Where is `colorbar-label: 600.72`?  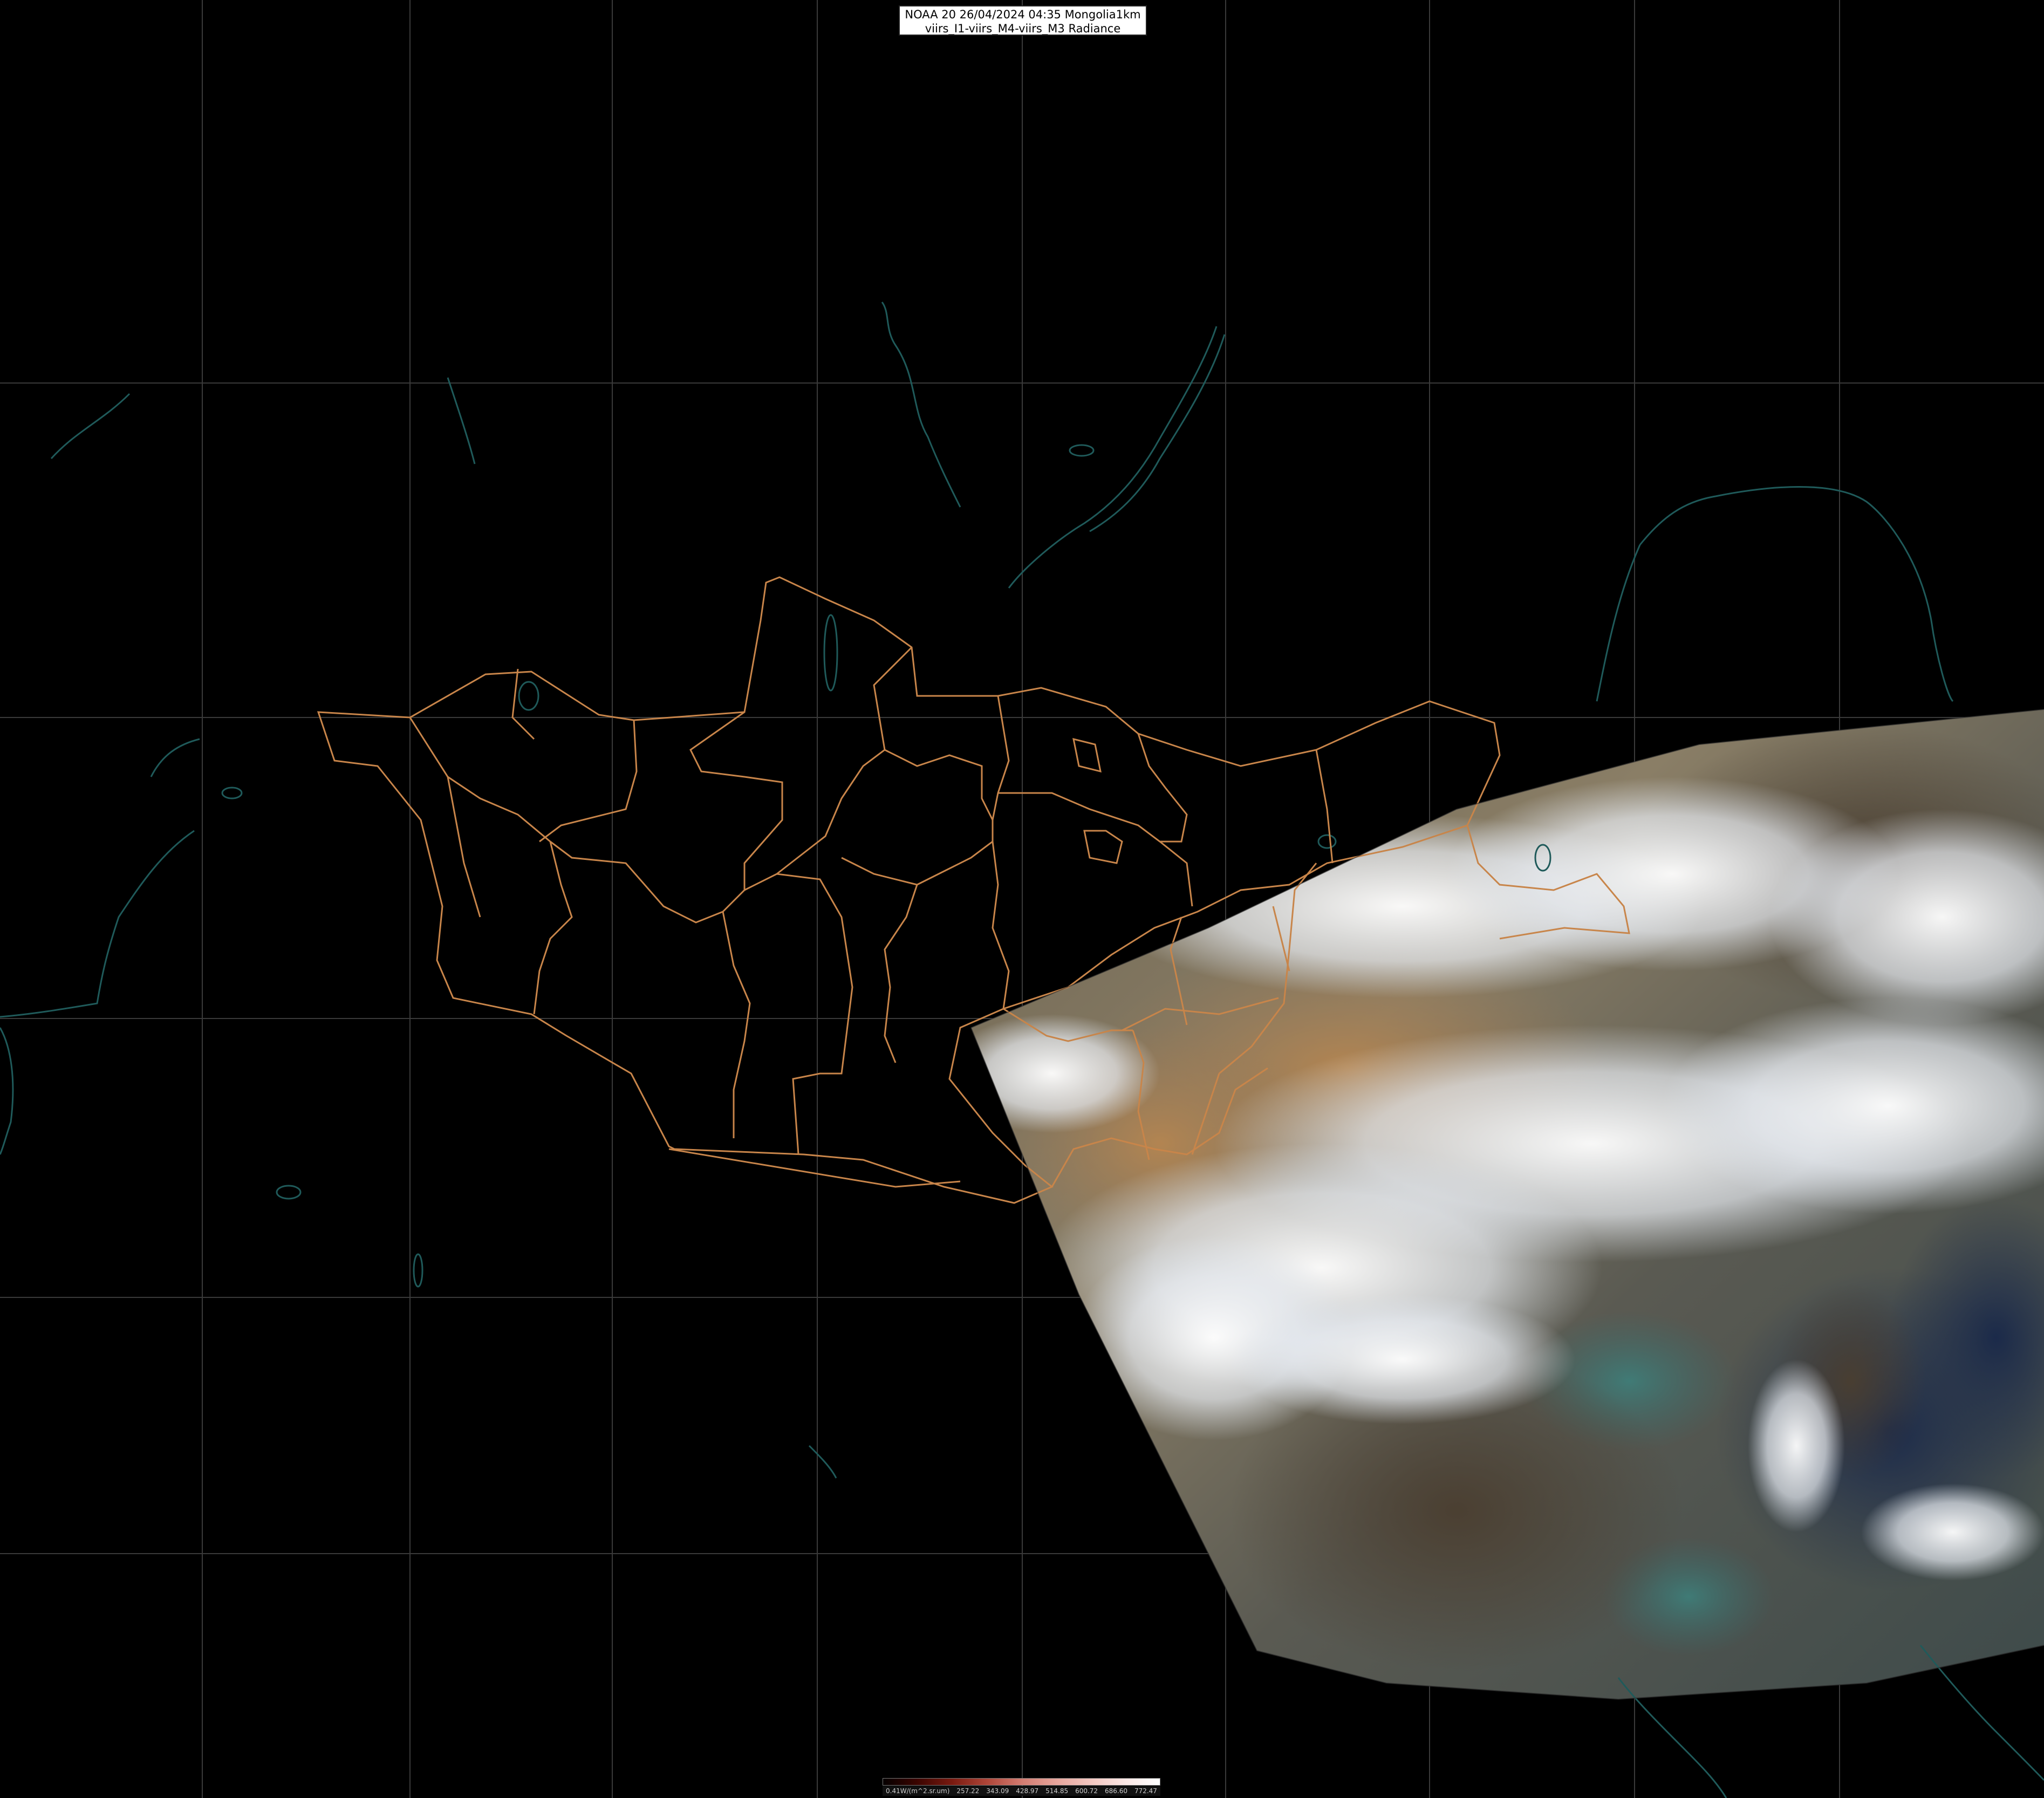
colorbar-label: 600.72 is located at coordinates (1086, 1791).